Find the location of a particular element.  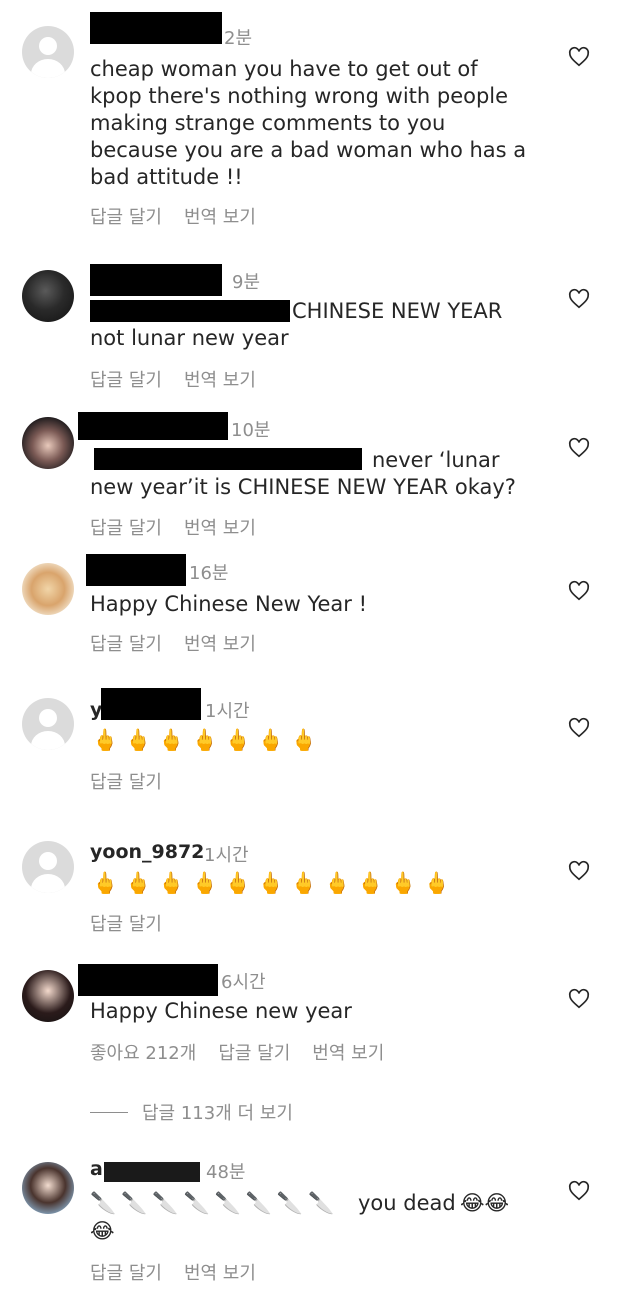

comment-text: Happy Chinese new year is located at coordinates (221, 1011).